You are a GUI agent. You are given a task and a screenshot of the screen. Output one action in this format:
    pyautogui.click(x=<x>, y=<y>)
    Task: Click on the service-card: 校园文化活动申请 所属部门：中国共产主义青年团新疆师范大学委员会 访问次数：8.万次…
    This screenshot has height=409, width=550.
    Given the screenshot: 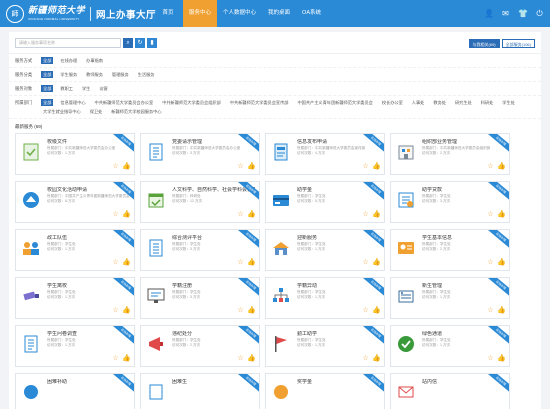 What is the action you would take?
    pyautogui.click(x=75, y=202)
    